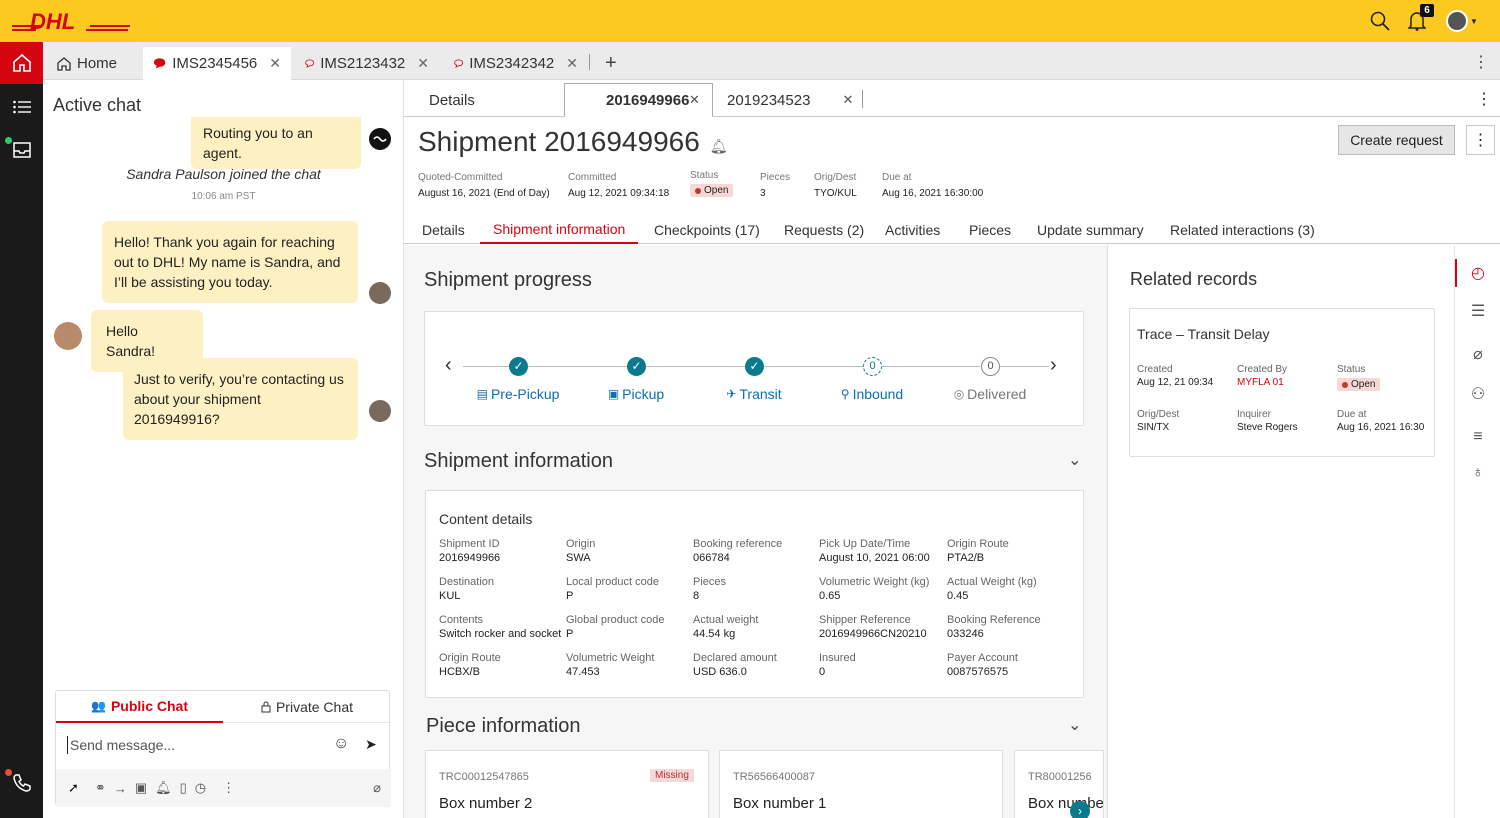  I want to click on dhl-logo: DHL, so click(72, 21).